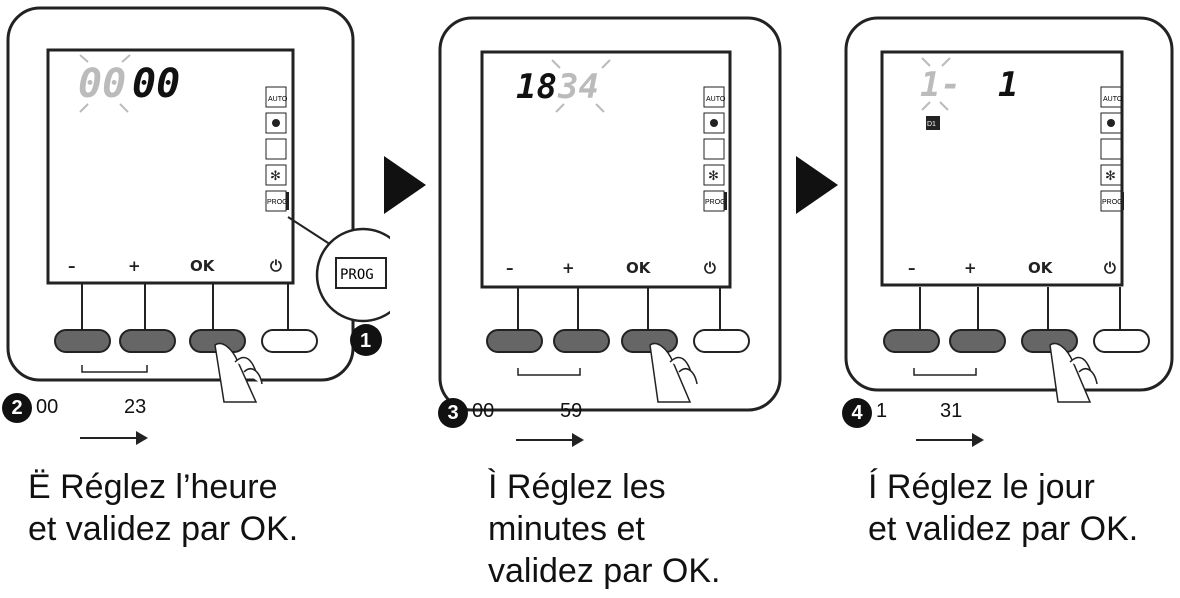 The width and height of the screenshot is (1180, 598). Describe the element at coordinates (571, 411) in the screenshot. I see `range-to: 59` at that location.